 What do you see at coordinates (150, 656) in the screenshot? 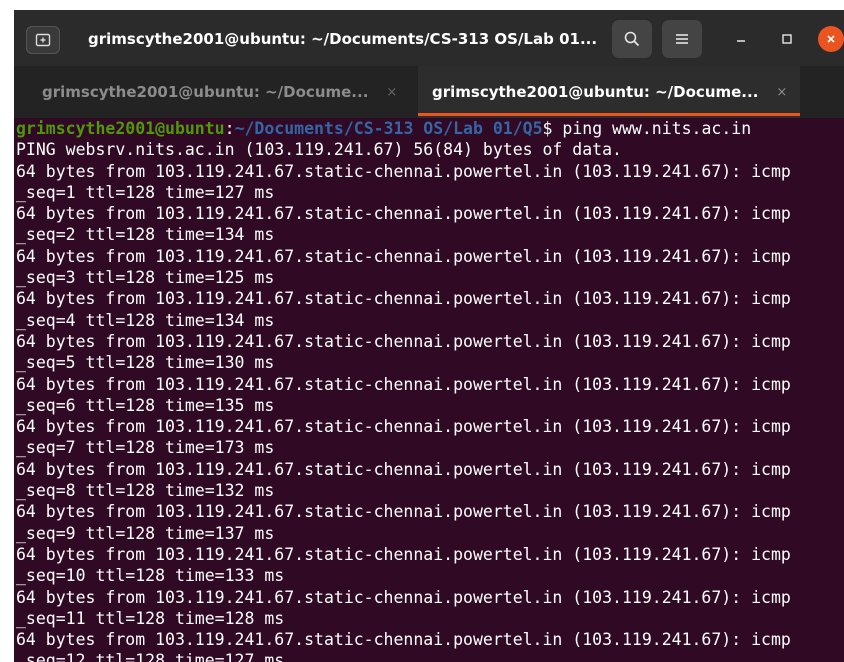
I see `output-line: _seq=12 ttl=128 time=127 ms` at bounding box center [150, 656].